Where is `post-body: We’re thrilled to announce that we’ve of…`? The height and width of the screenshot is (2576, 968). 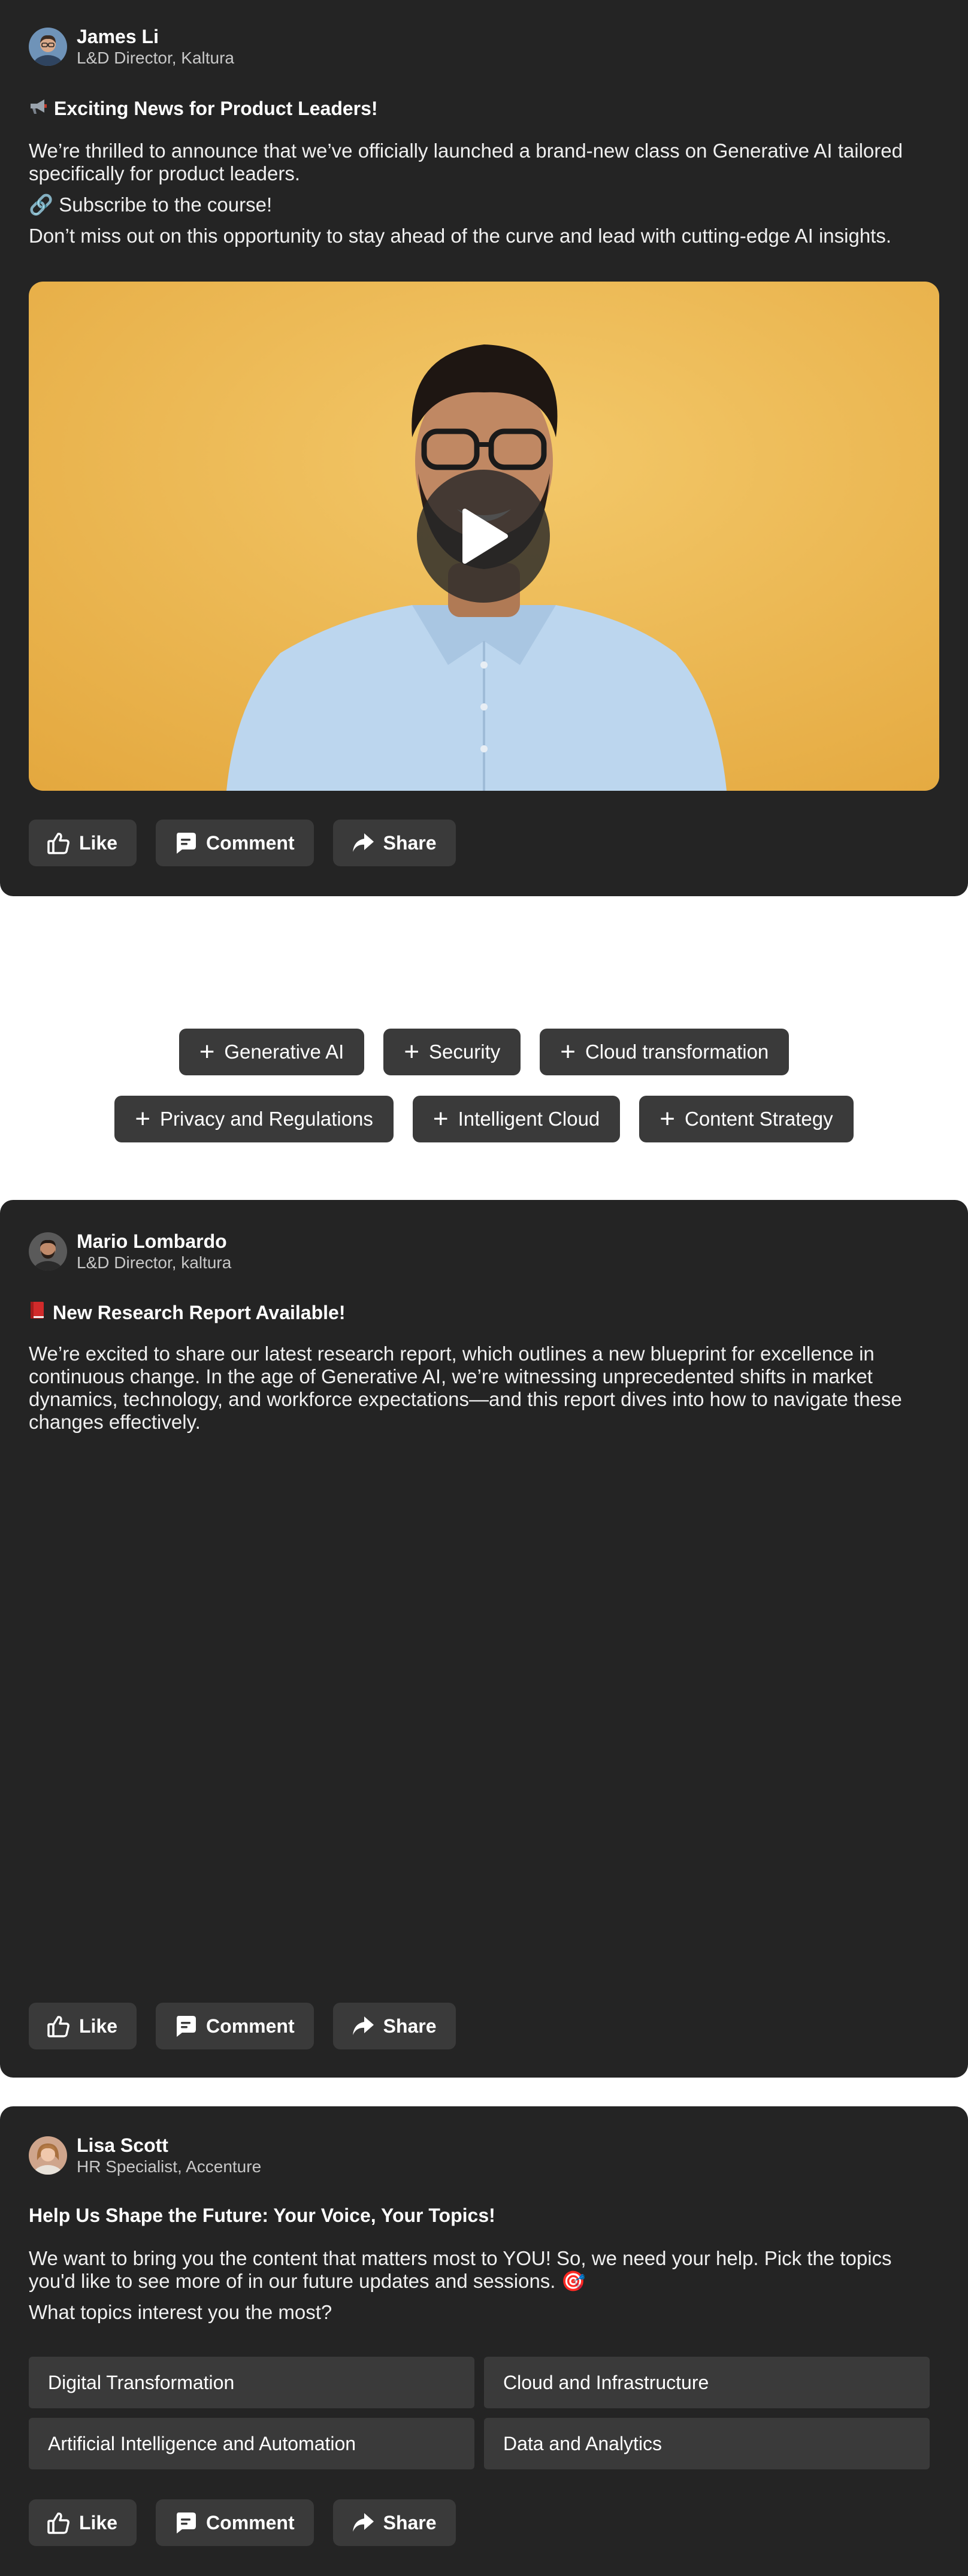
post-body: We’re thrilled to announce that we’ve of… is located at coordinates (484, 198).